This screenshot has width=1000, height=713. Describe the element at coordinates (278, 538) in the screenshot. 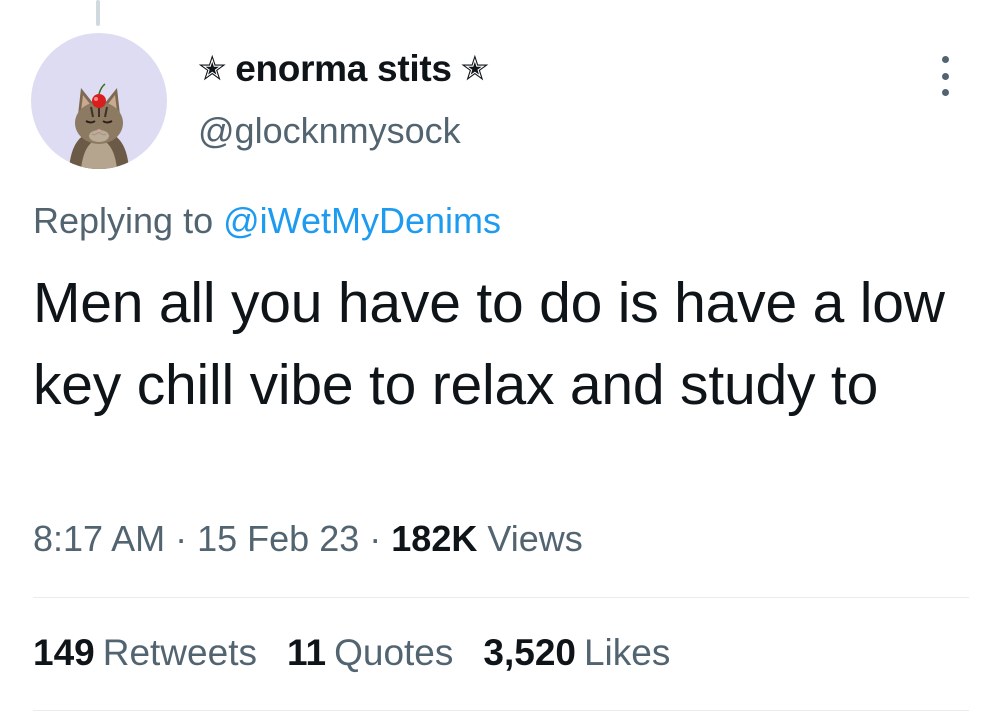

I see `tweet-date: 15 Feb 23` at that location.